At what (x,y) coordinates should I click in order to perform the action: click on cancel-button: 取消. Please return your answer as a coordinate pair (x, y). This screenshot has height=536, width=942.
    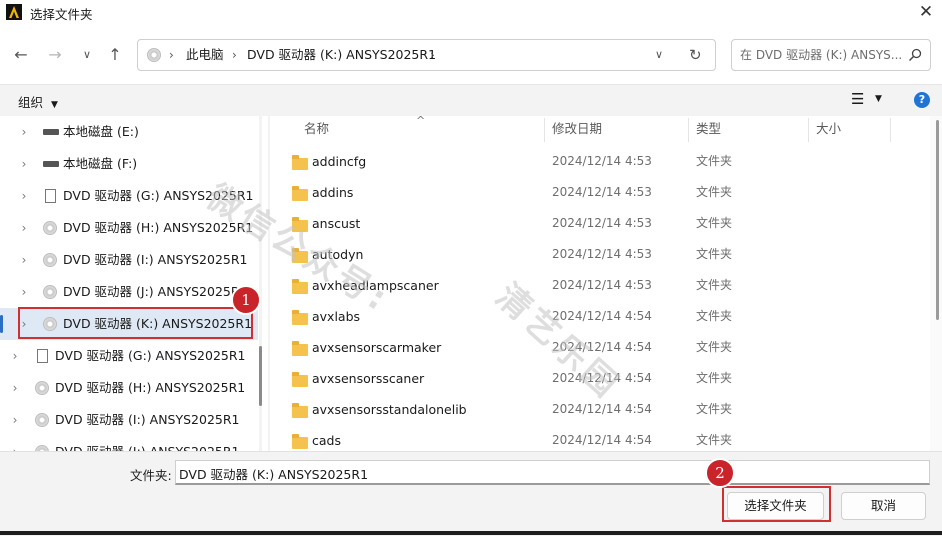
    Looking at the image, I should click on (883, 506).